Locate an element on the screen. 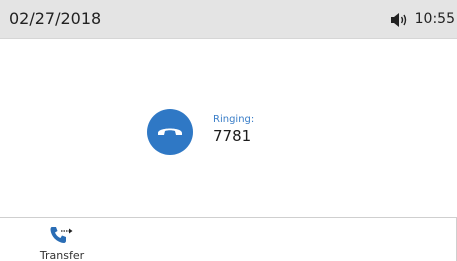 The height and width of the screenshot is (261, 457). transfer-icon is located at coordinates (61, 236).